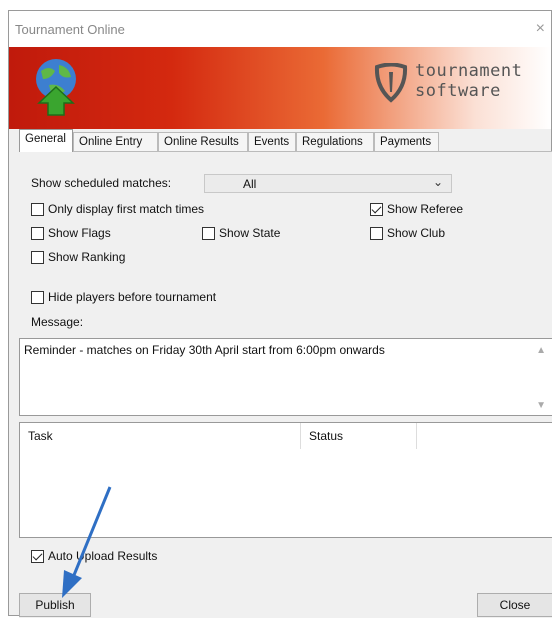 This screenshot has height=618, width=552. Describe the element at coordinates (458, 91) in the screenshot. I see `logo-line-2: software` at that location.